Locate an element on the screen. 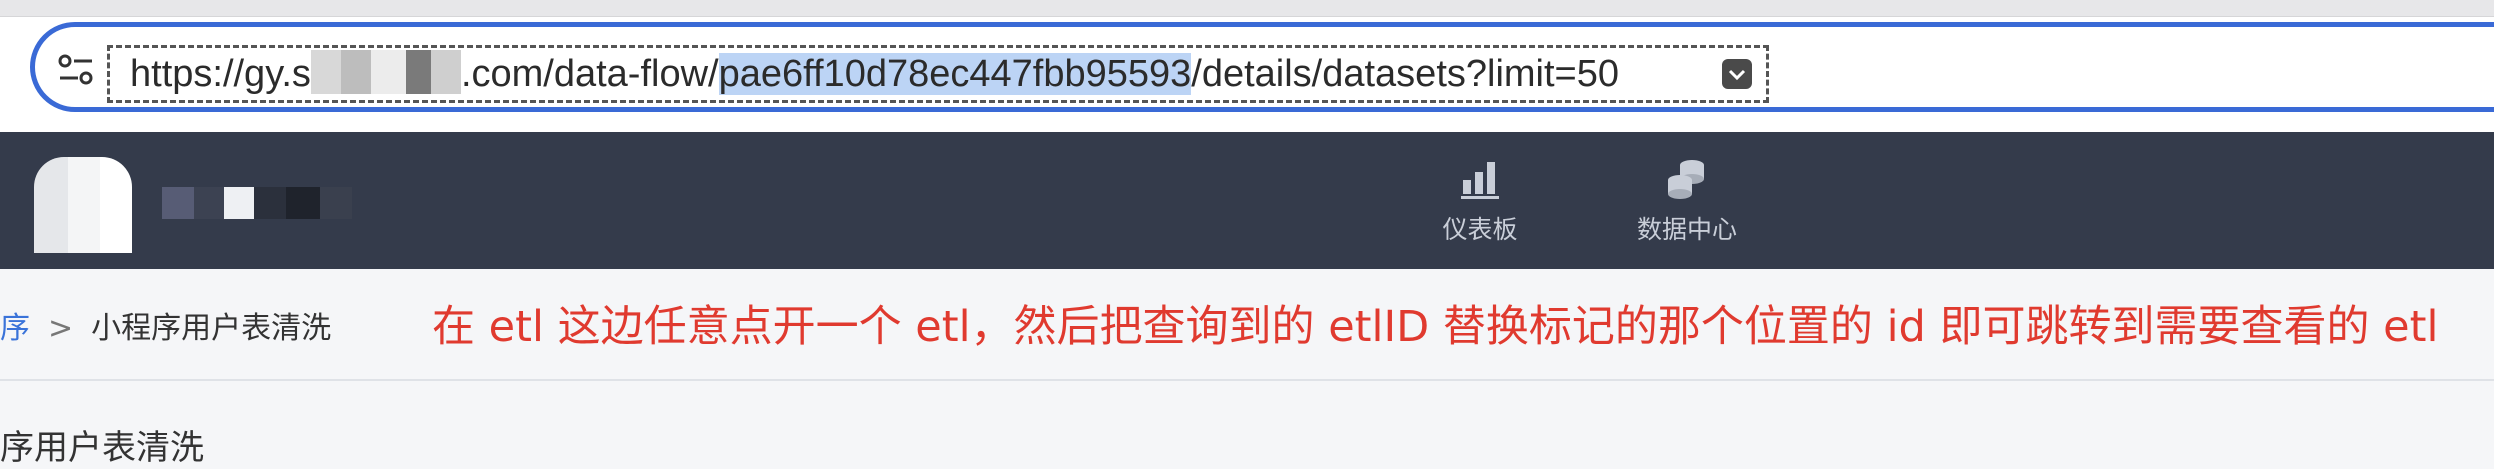 The height and width of the screenshot is (469, 2494). breadcrumb-current: 小程序用户表清洗 is located at coordinates (211, 328).